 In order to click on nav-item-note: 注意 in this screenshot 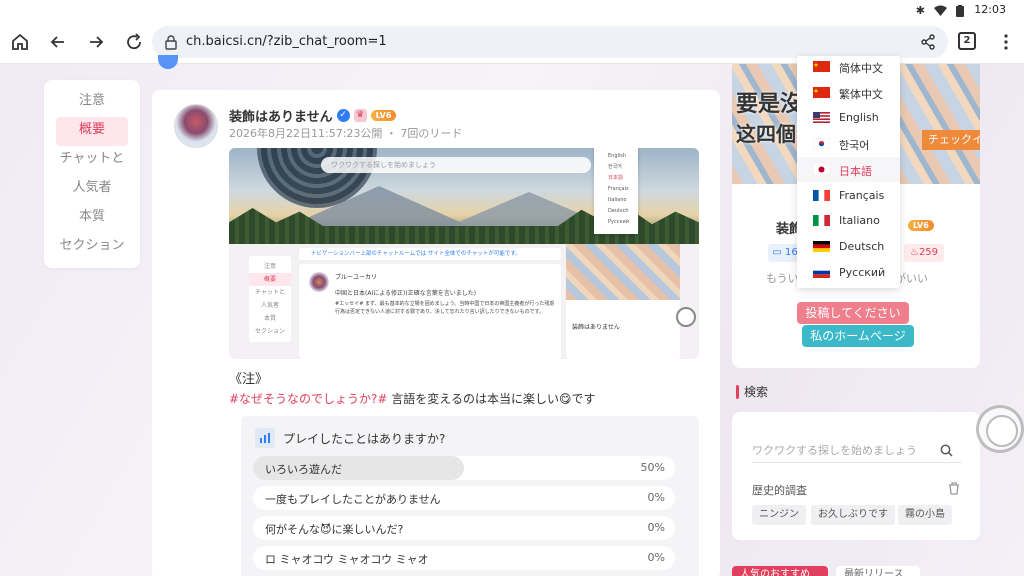, I will do `click(92, 102)`.